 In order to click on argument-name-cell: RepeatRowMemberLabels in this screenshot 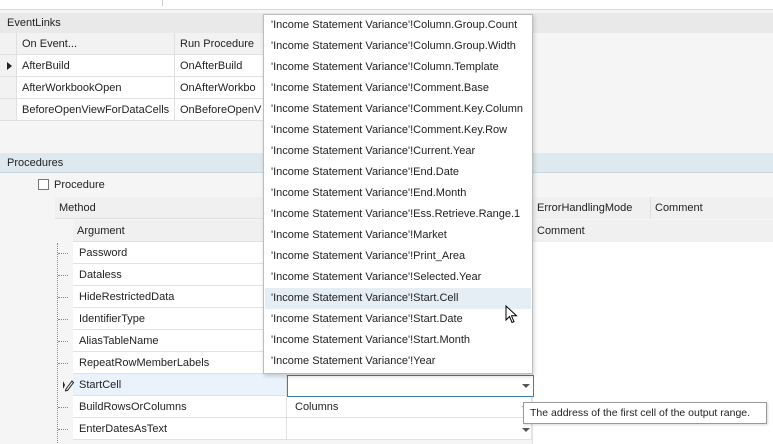, I will do `click(180, 363)`.